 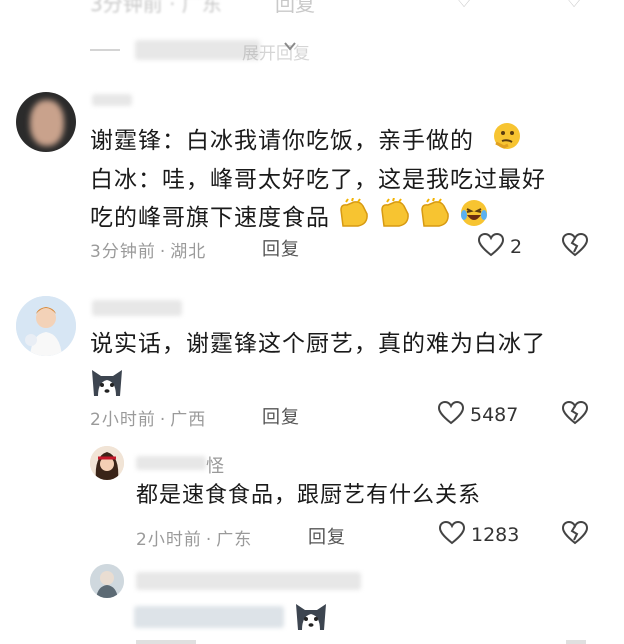 I want to click on reply-username-row: 怪, so click(x=191, y=464).